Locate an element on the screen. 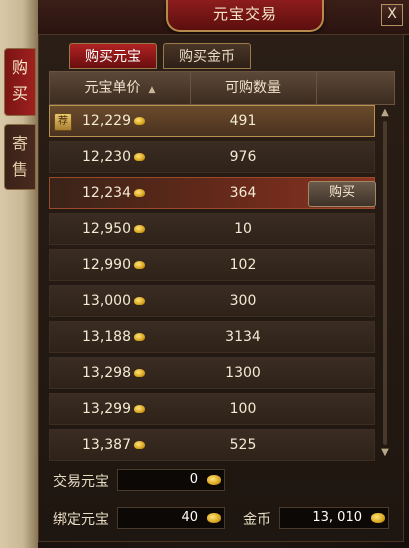  row-price: 13,299 is located at coordinates (127, 409).